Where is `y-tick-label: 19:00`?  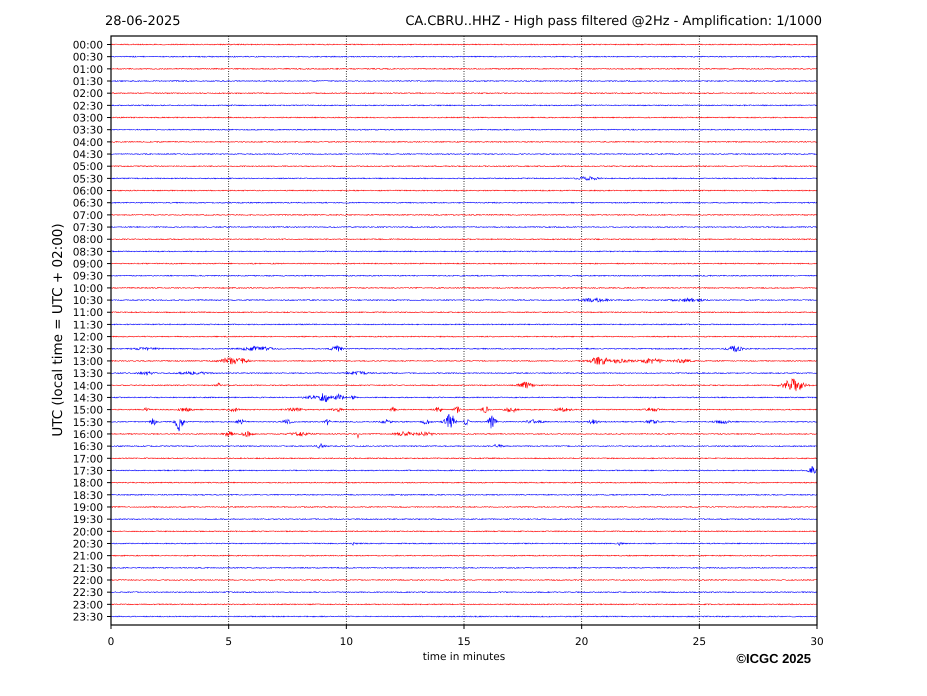 y-tick-label: 19:00 is located at coordinates (87, 508).